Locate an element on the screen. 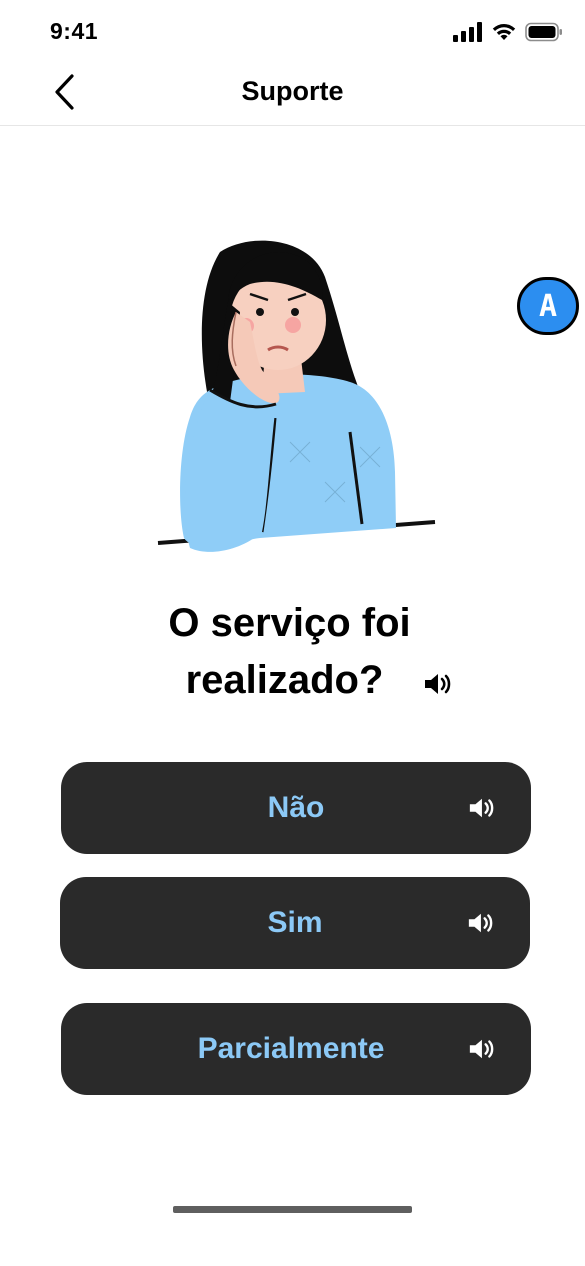  page-title: Suporte is located at coordinates (292, 91).